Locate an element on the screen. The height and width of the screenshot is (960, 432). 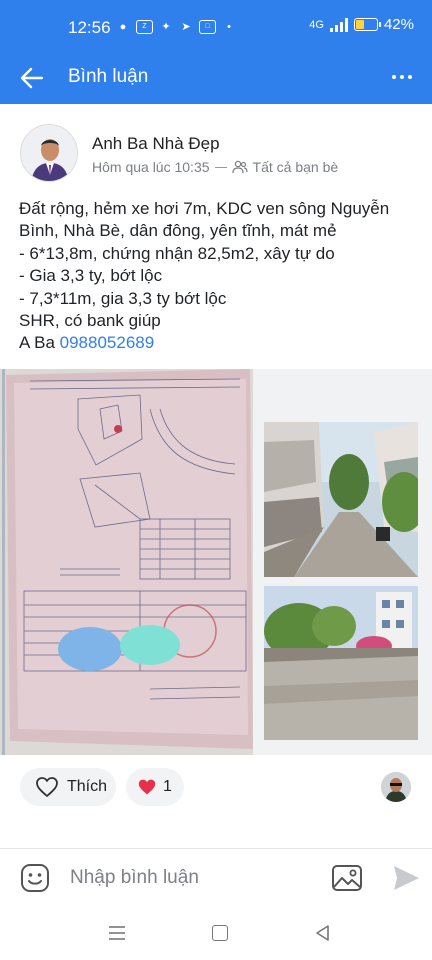
post-time: Hôm qua lúc 10:35 is located at coordinates (151, 167).